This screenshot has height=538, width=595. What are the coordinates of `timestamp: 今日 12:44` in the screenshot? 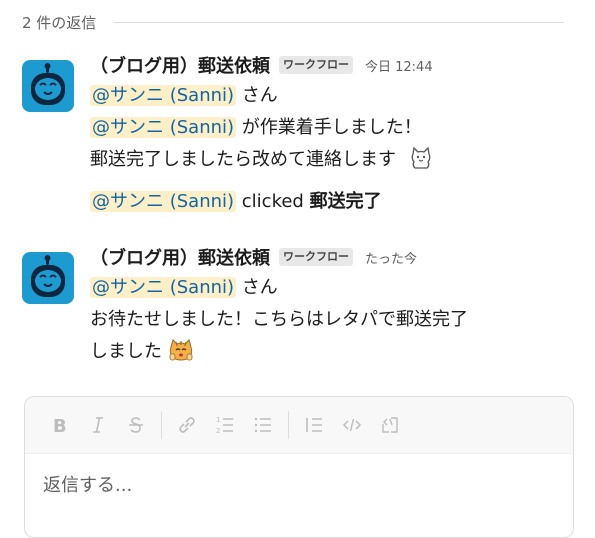 It's located at (399, 65).